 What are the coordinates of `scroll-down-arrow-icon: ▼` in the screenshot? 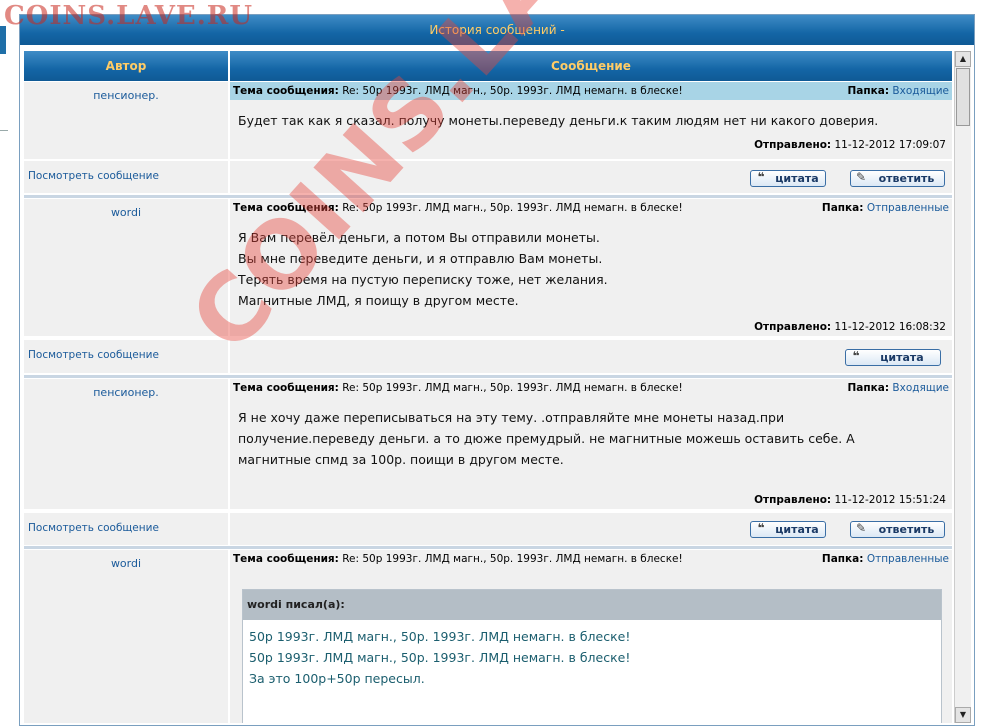 It's located at (963, 715).